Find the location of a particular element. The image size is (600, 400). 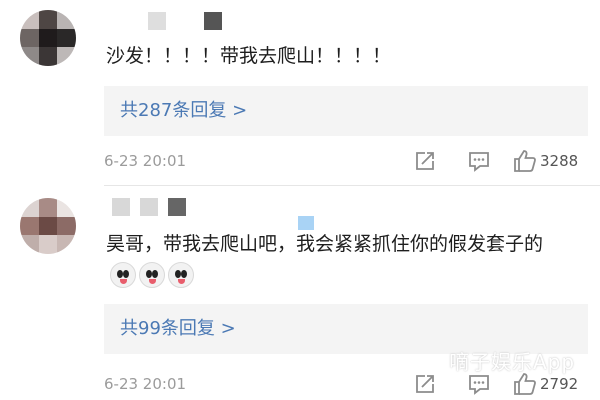

comment-icon is located at coordinates (479, 161).